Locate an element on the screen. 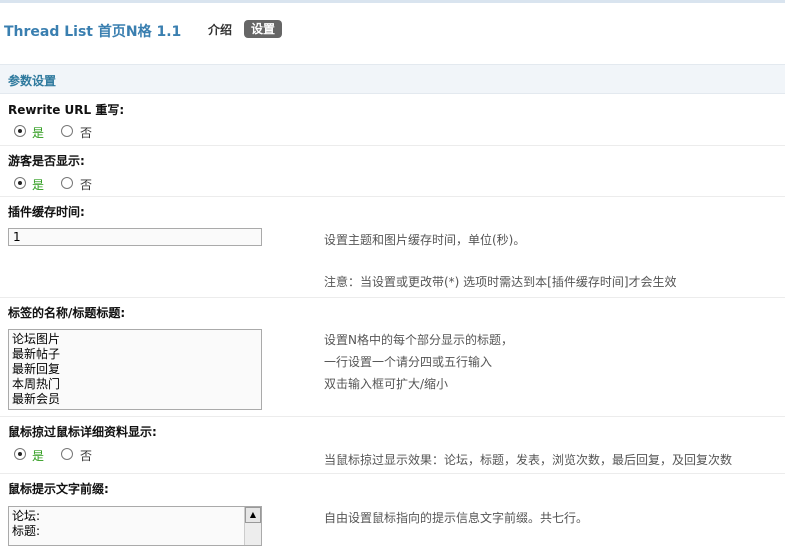 Image resolution: width=785 pixels, height=546 pixels. tab-intro: 介绍 is located at coordinates (220, 29).